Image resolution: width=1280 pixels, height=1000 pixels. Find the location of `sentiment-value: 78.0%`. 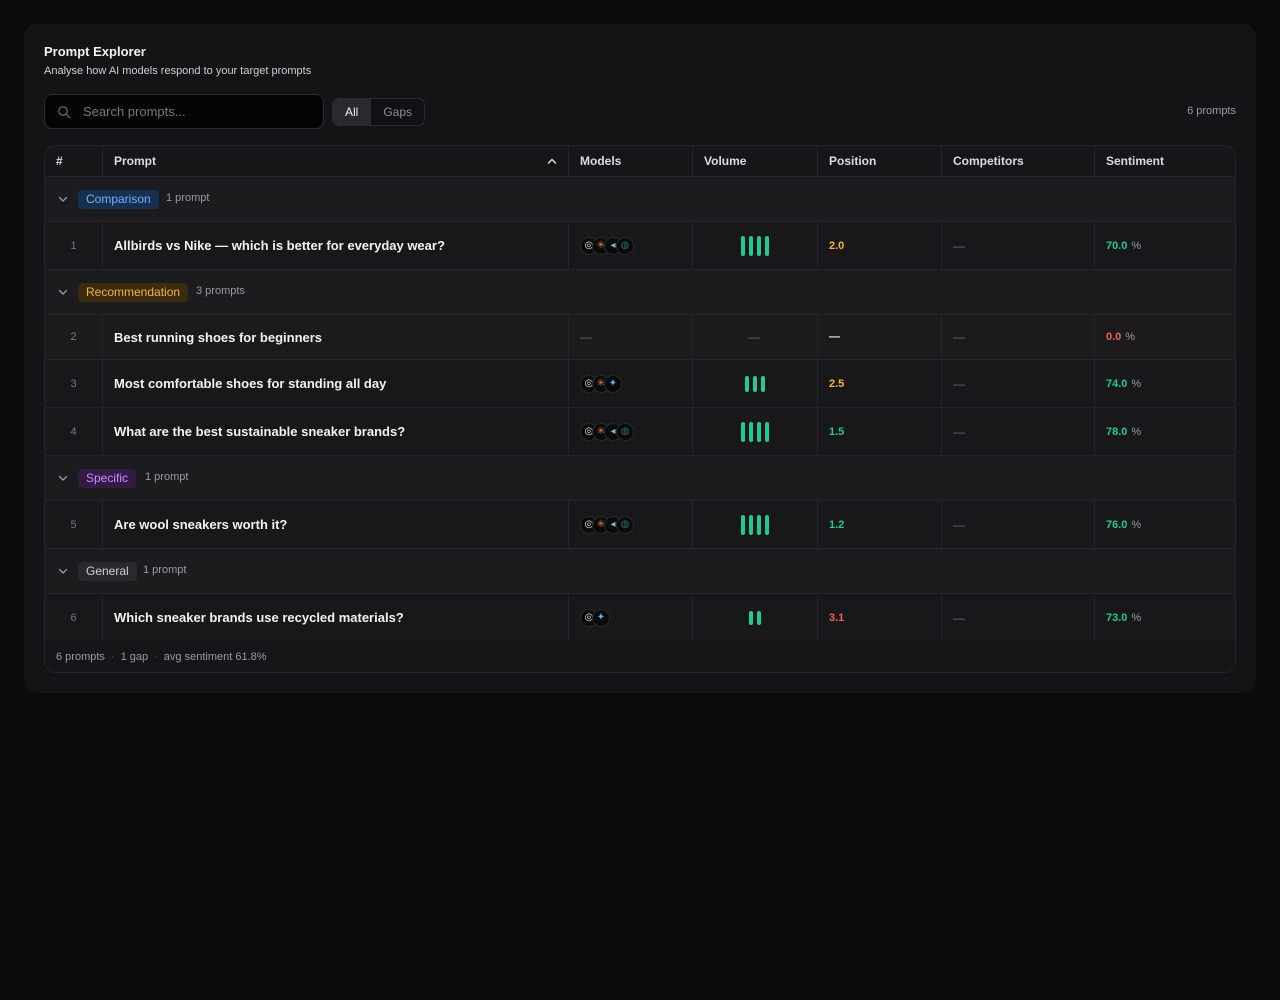

sentiment-value: 78.0% is located at coordinates (1123, 431).